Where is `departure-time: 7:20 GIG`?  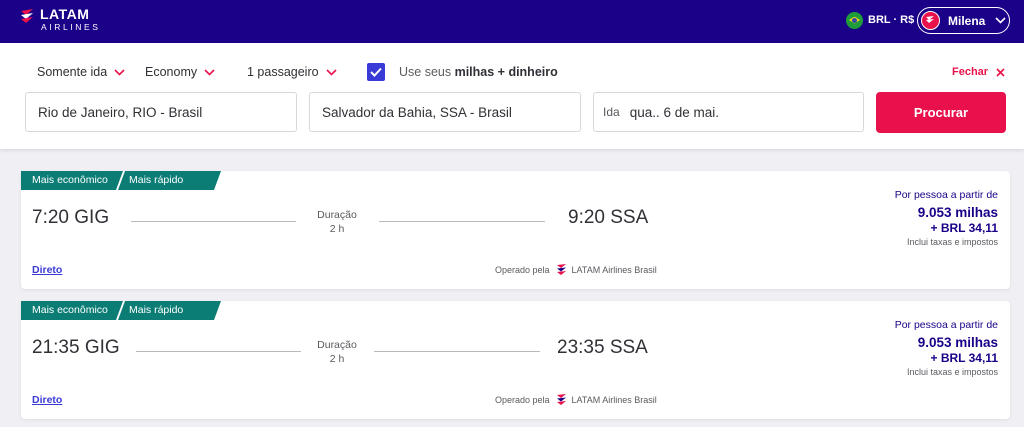
departure-time: 7:20 GIG is located at coordinates (71, 217).